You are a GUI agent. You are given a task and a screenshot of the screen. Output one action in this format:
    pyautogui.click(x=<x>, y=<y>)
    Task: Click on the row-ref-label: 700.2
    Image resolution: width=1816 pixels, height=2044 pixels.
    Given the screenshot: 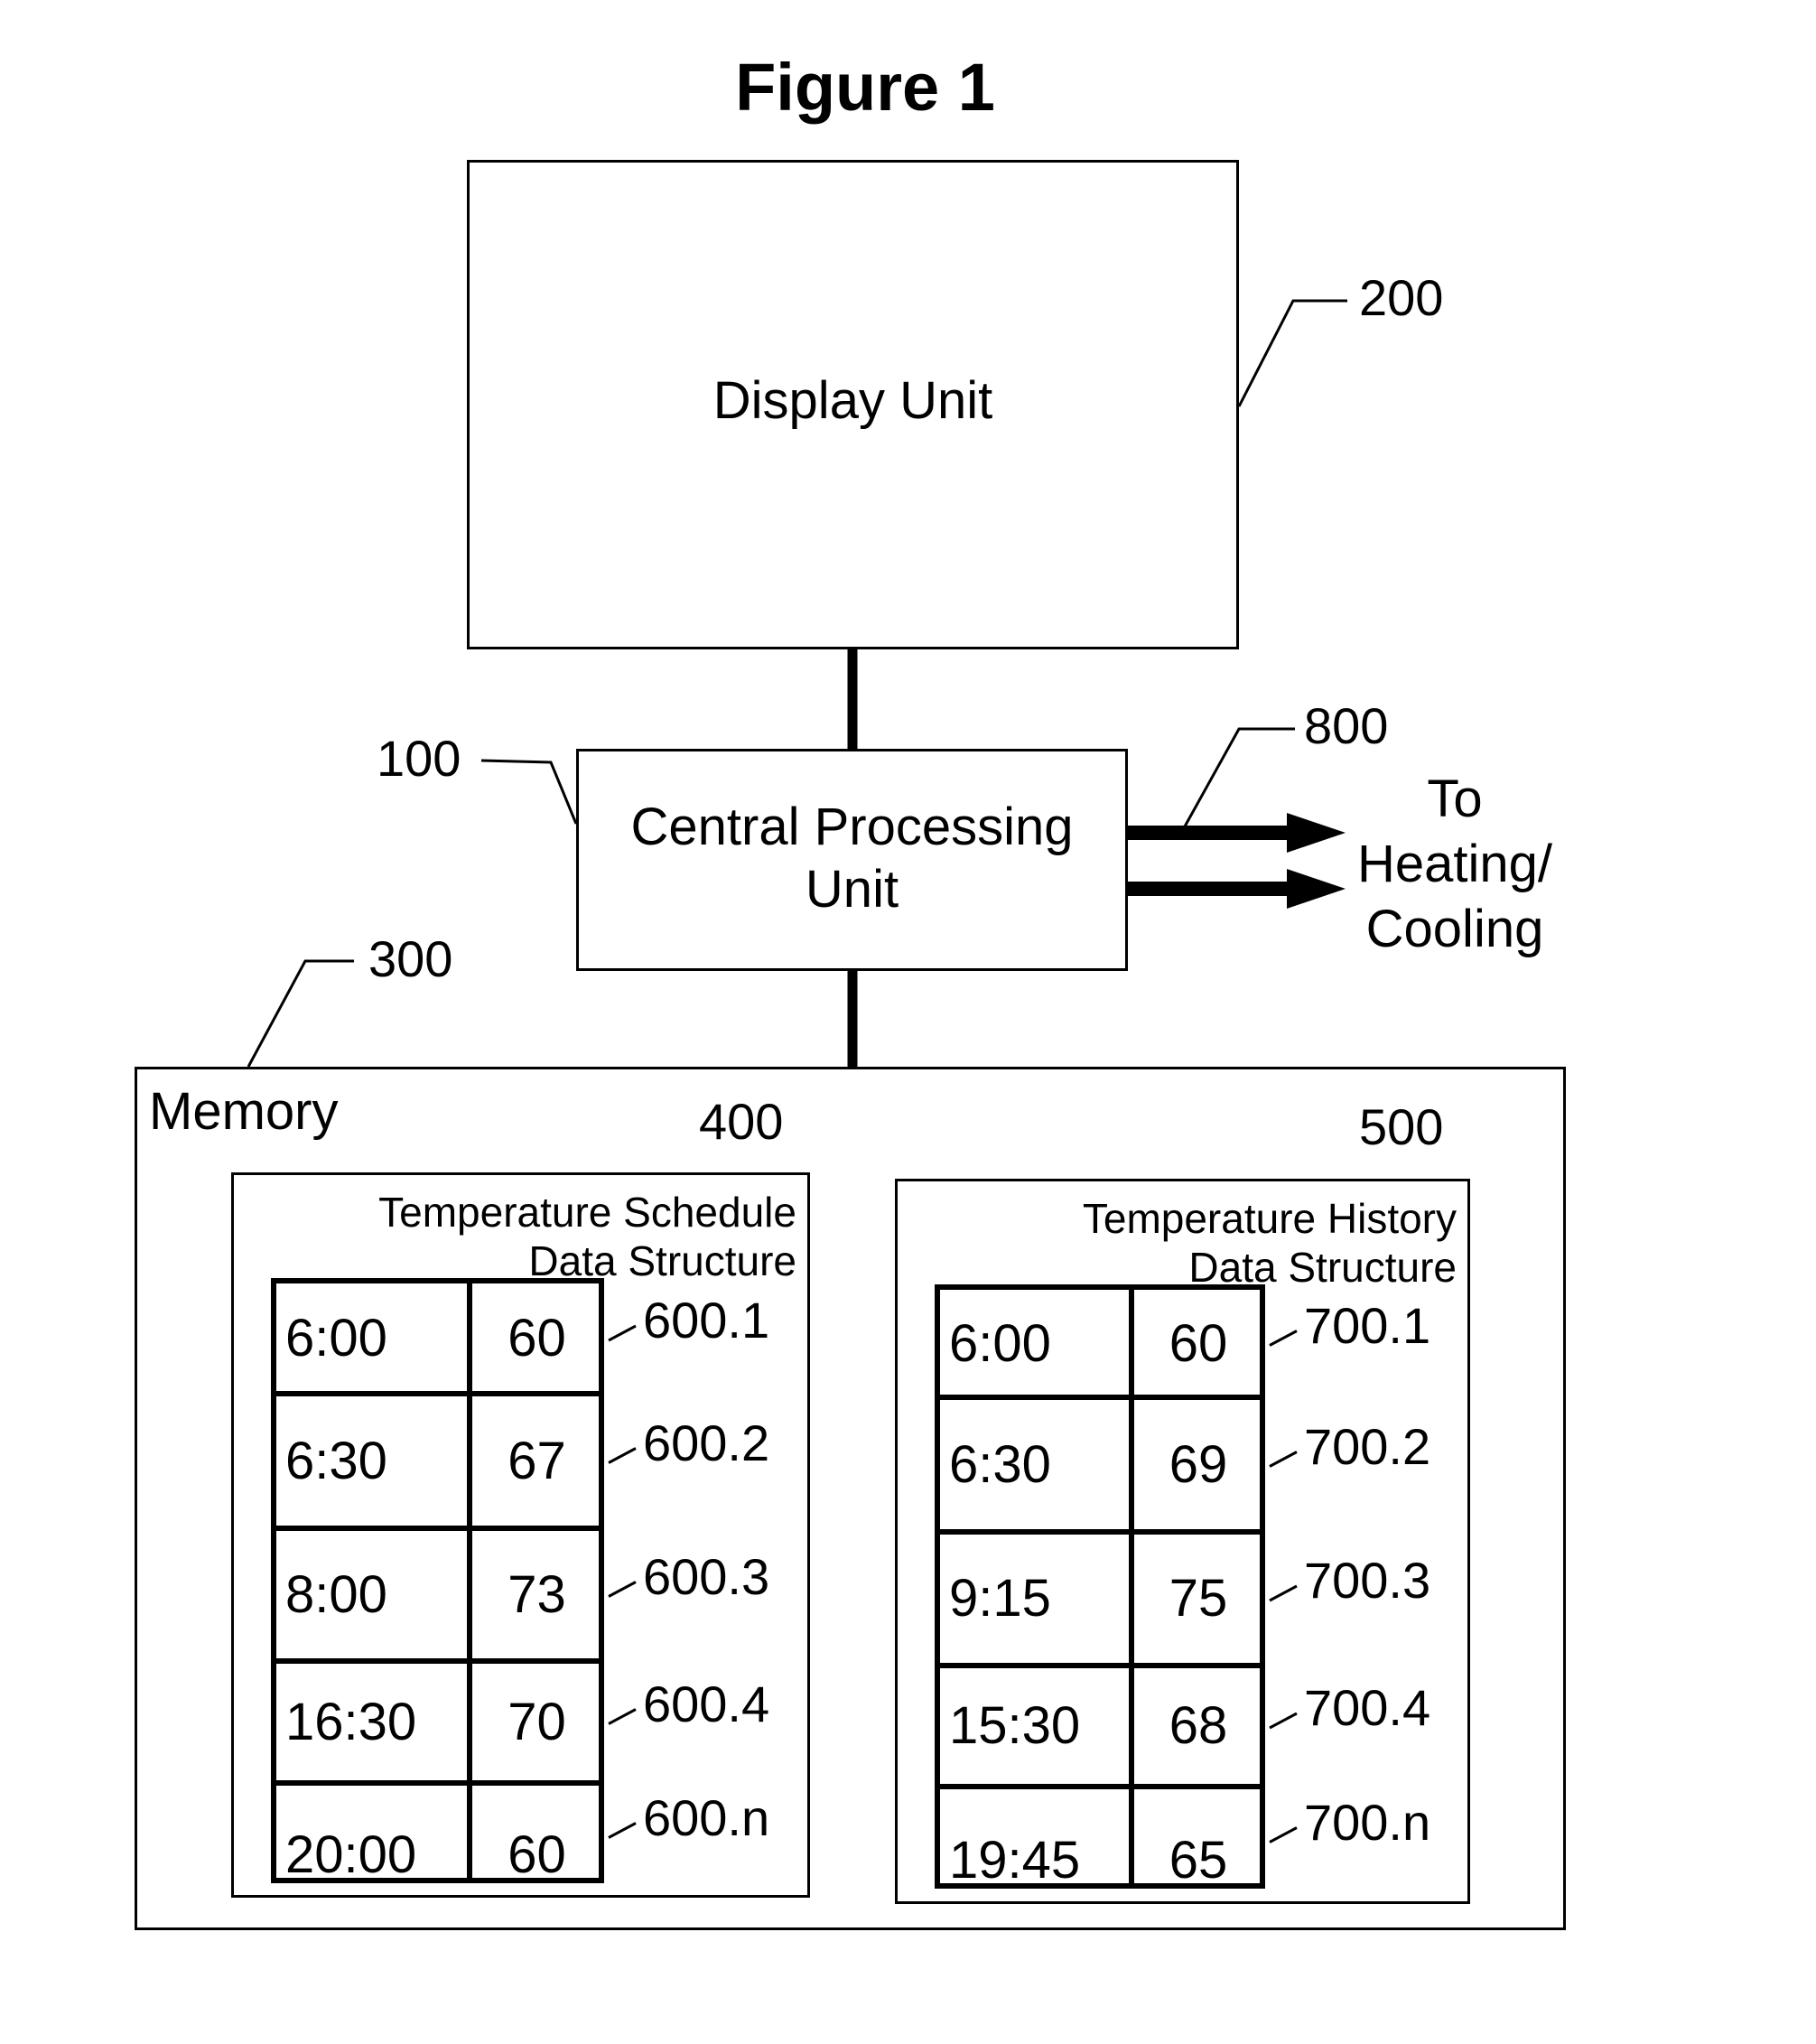 What is the action you would take?
    pyautogui.click(x=1368, y=1446)
    